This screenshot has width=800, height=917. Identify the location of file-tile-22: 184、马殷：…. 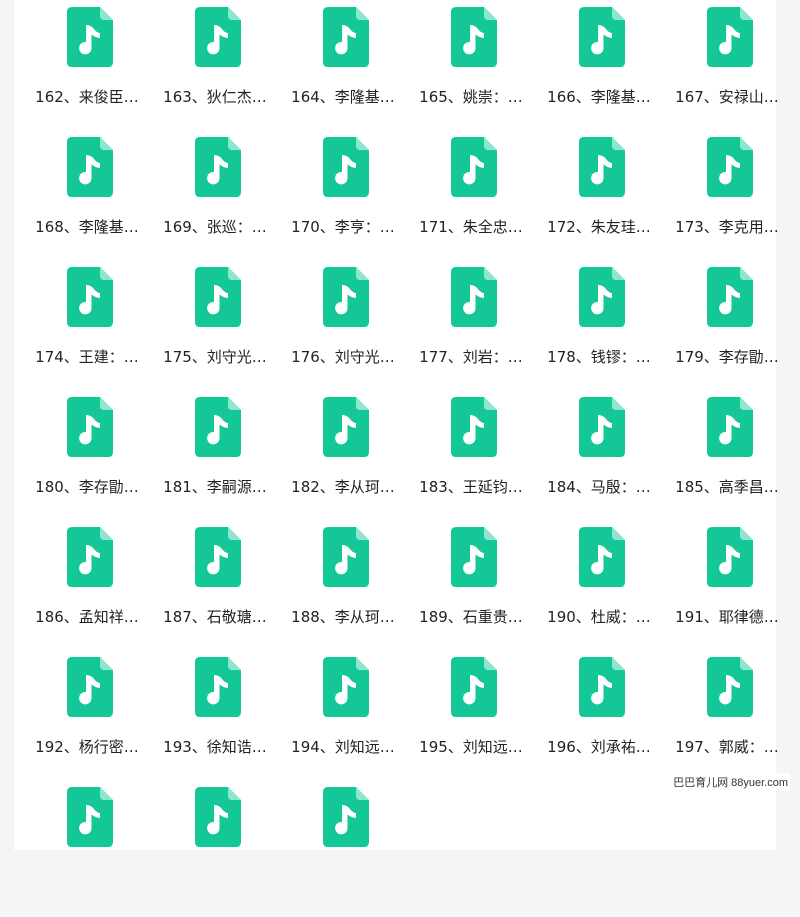
(601, 462).